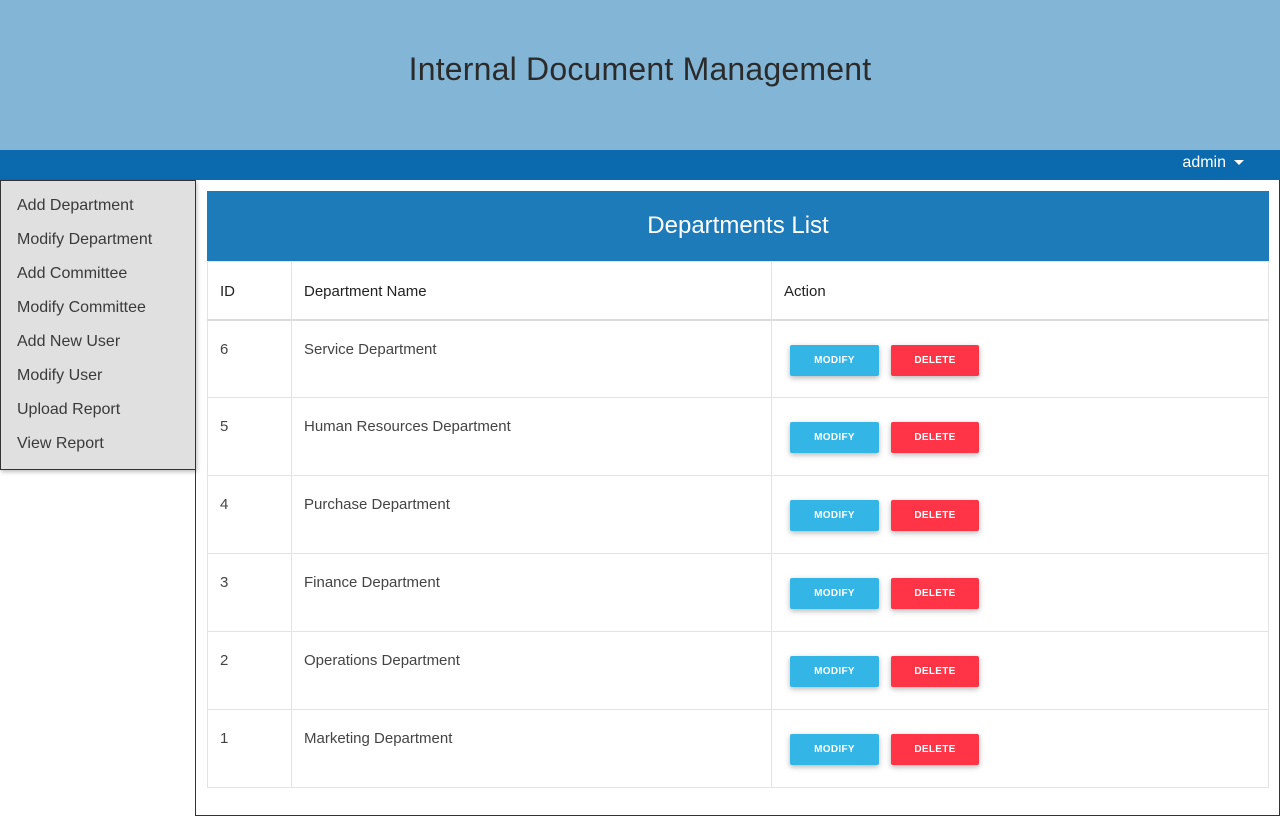  I want to click on column-header-department-name: Department Name, so click(531, 291).